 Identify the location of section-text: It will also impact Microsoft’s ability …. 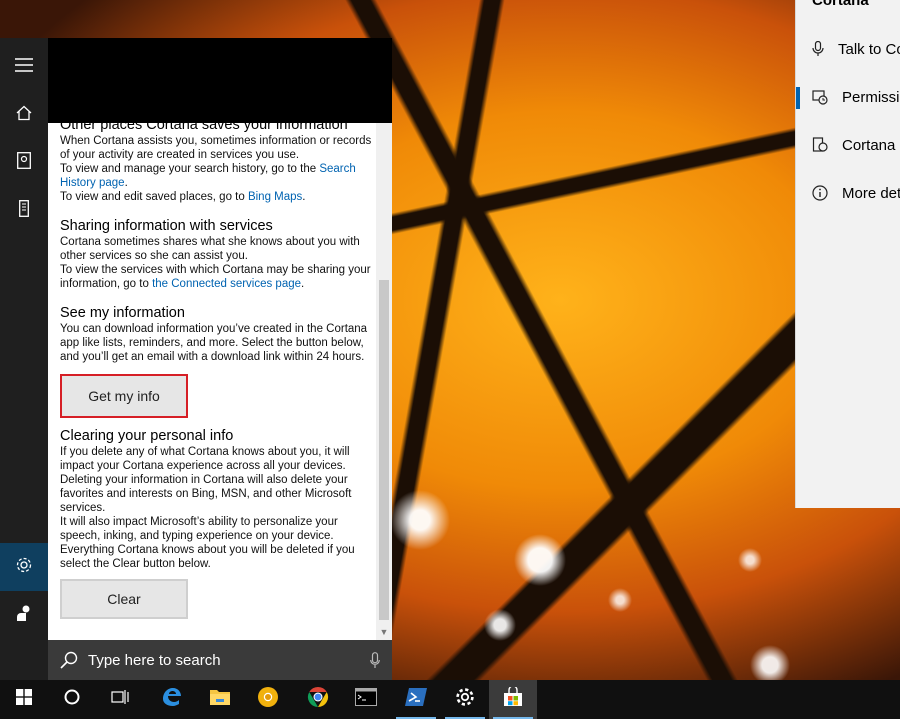
(207, 543).